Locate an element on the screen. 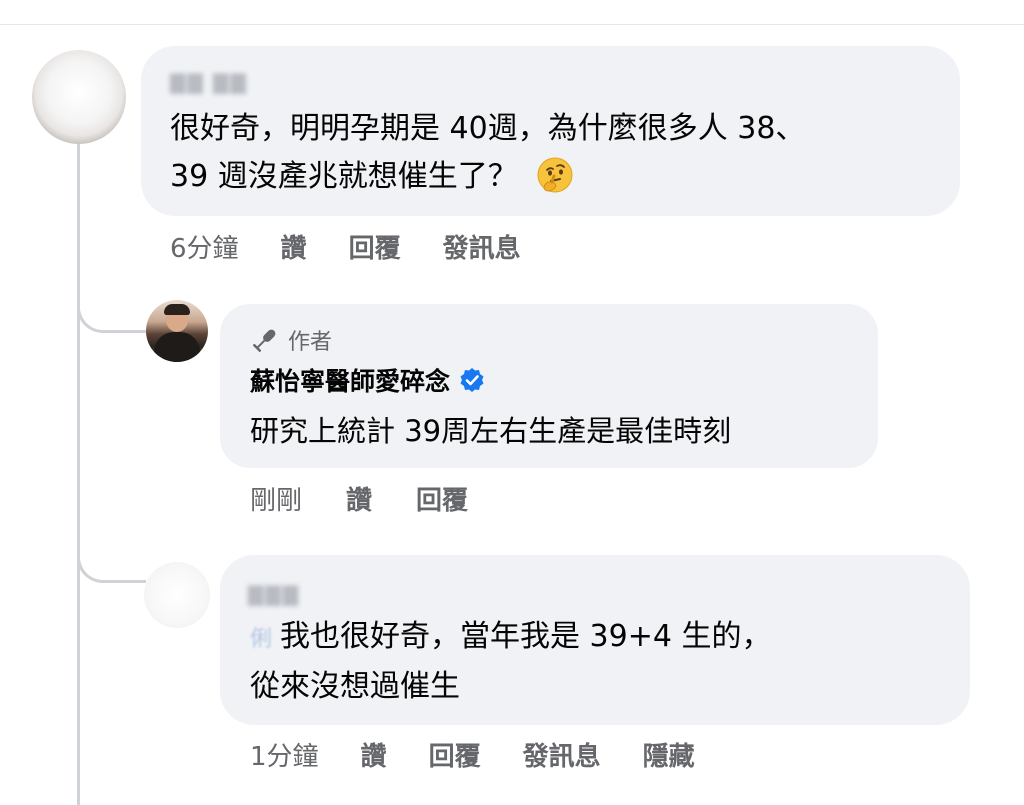  mention-tag: 俐 is located at coordinates (261, 639).